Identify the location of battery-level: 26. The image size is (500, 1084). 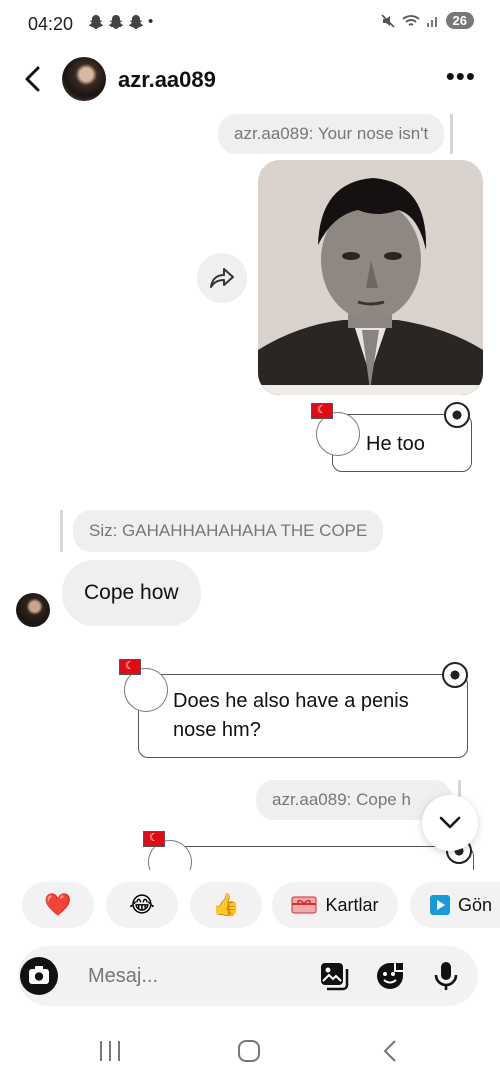
(459, 20).